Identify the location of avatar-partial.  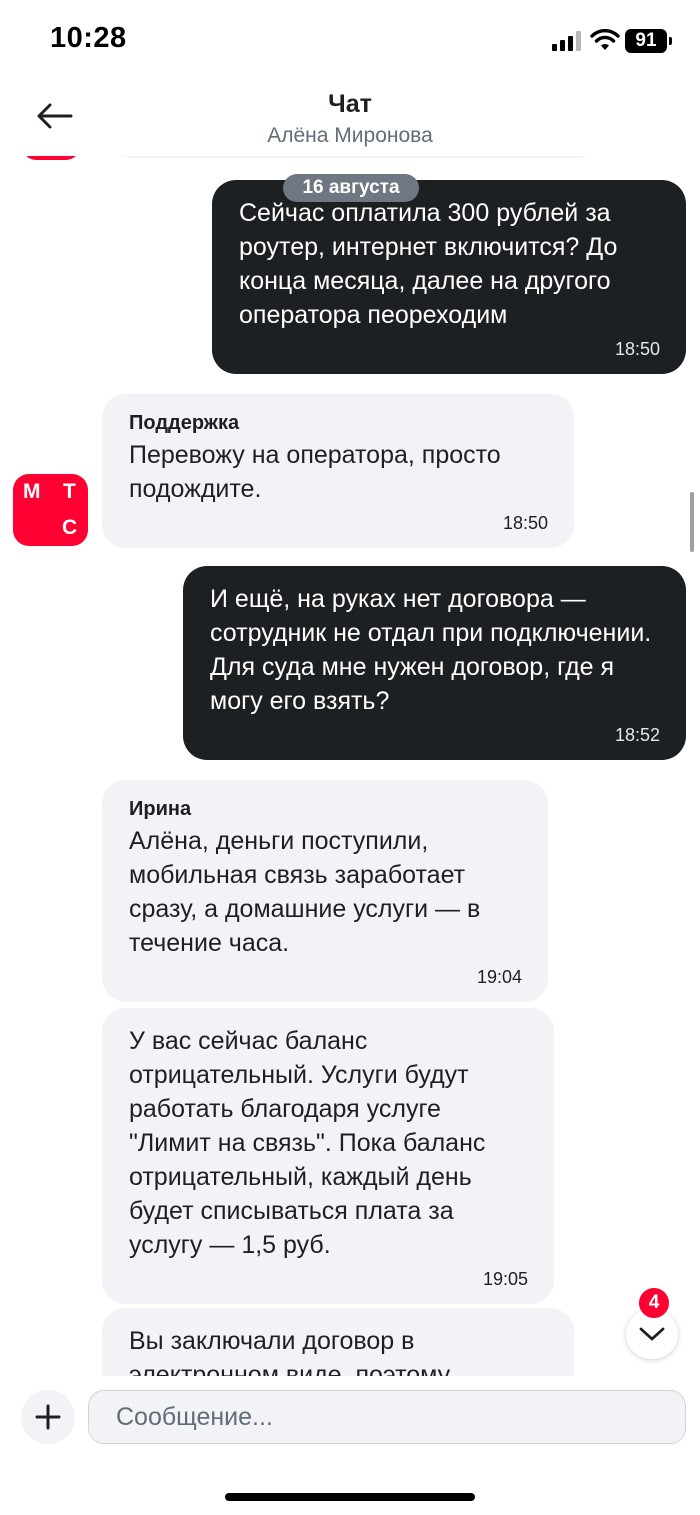
(51, 158).